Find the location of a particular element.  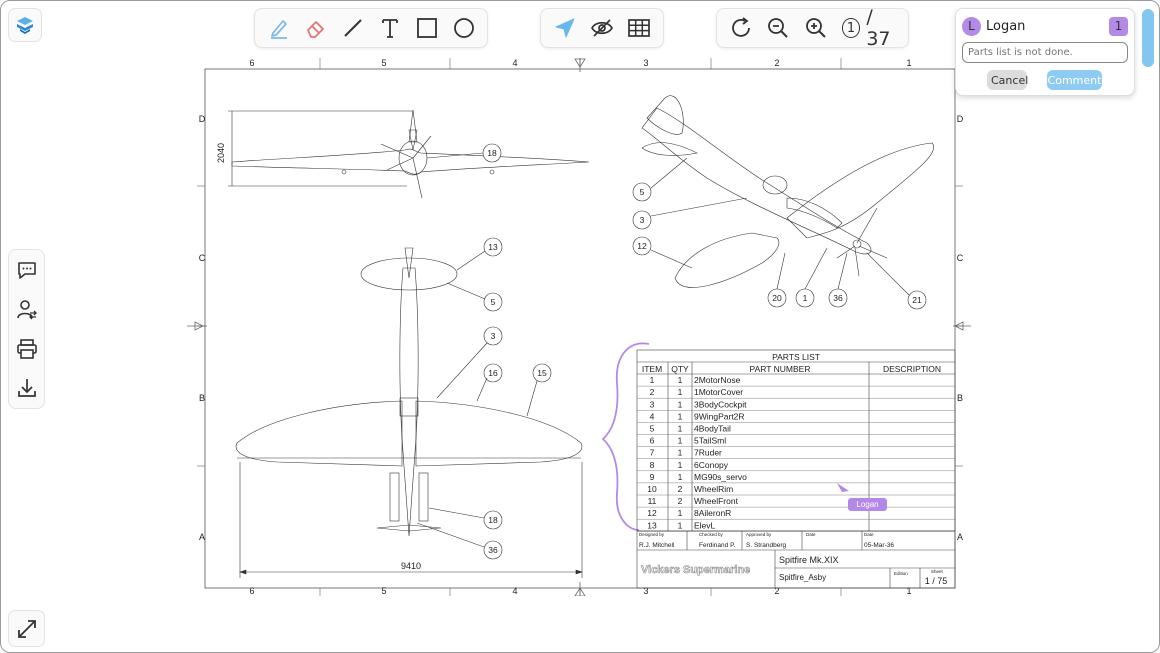

svg-text: 12 is located at coordinates (642, 246).